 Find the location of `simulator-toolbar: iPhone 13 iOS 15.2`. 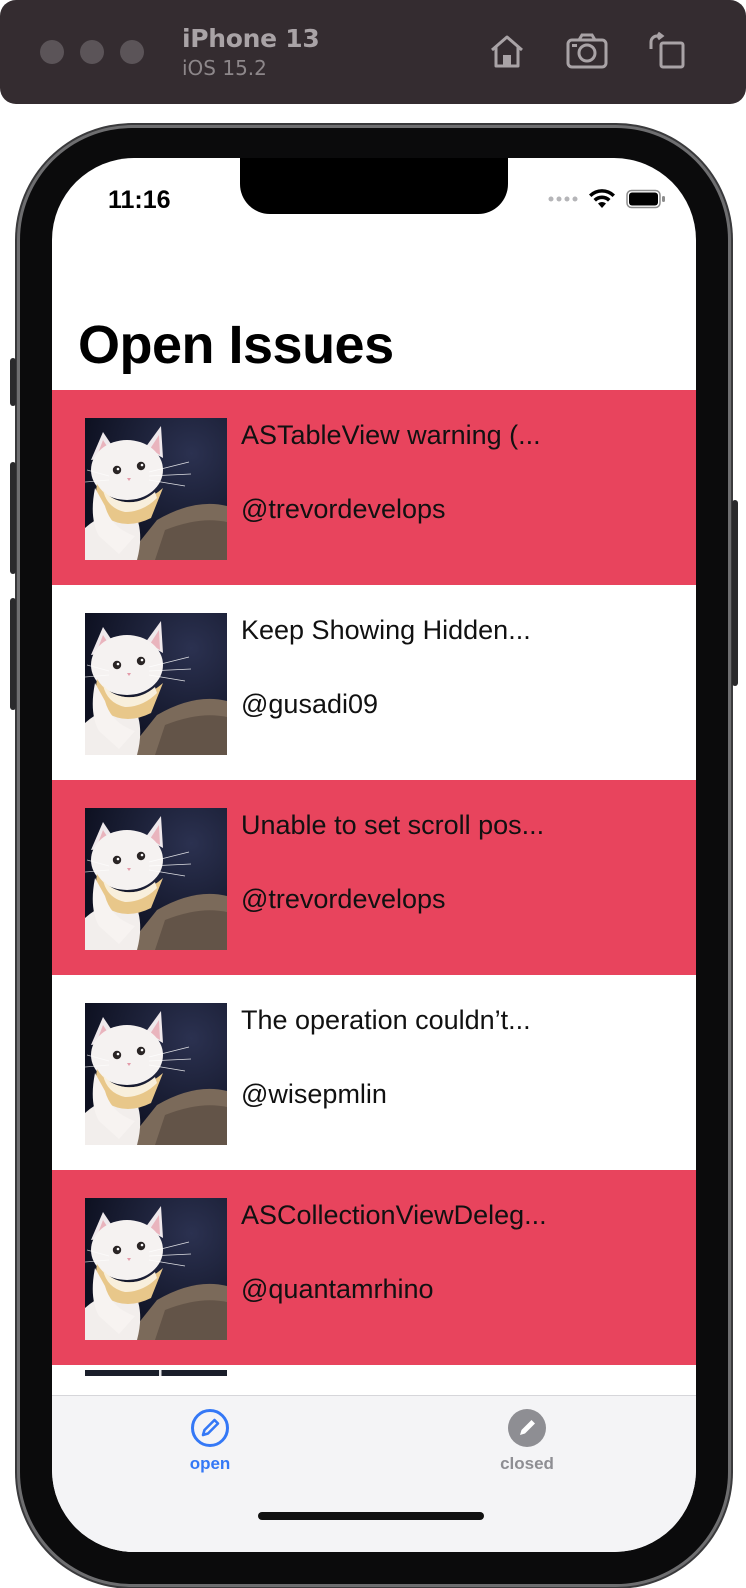

simulator-toolbar: iPhone 13 iOS 15.2 is located at coordinates (373, 52).